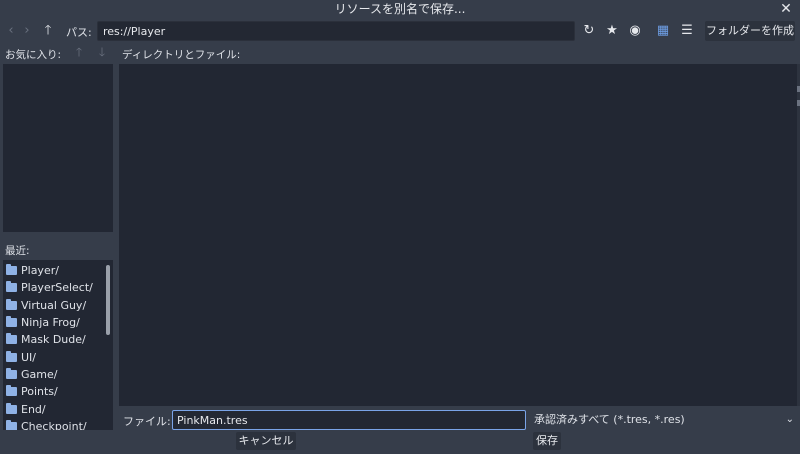 The height and width of the screenshot is (454, 800). Describe the element at coordinates (48, 31) in the screenshot. I see `arrow-up-icon: 🡑` at that location.